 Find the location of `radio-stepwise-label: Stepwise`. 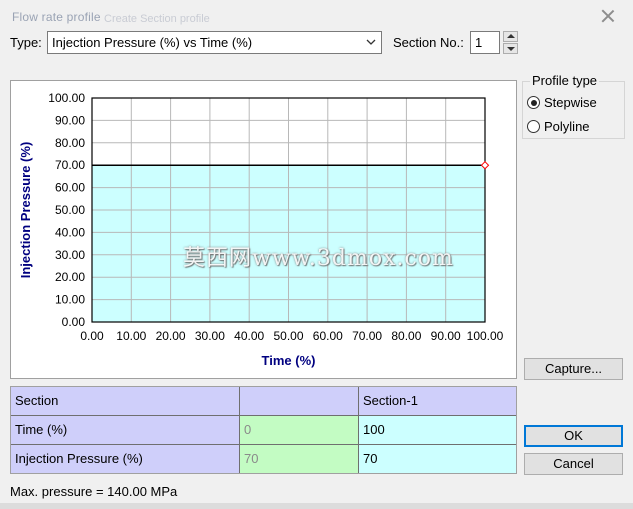

radio-stepwise-label: Stepwise is located at coordinates (570, 102).